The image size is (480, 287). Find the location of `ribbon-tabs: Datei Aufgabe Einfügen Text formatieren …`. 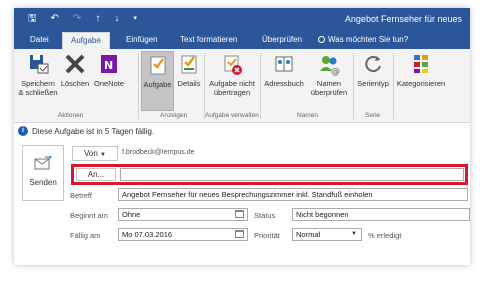

ribbon-tabs: Datei Aufgabe Einfügen Text formatieren … is located at coordinates (242, 40).